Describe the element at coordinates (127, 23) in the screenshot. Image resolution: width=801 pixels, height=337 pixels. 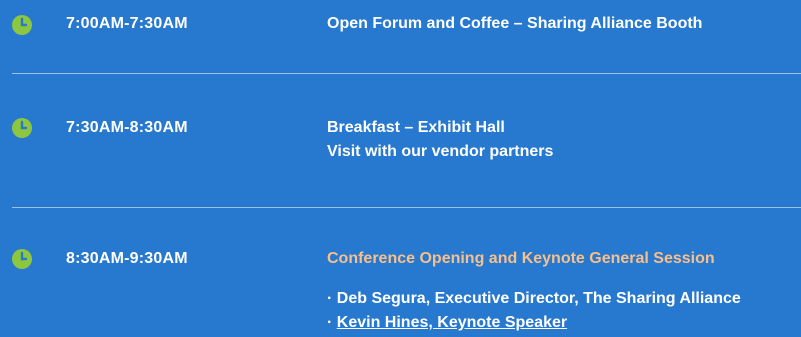
I see `schedule-time: 7:00AM-7:30AM` at that location.